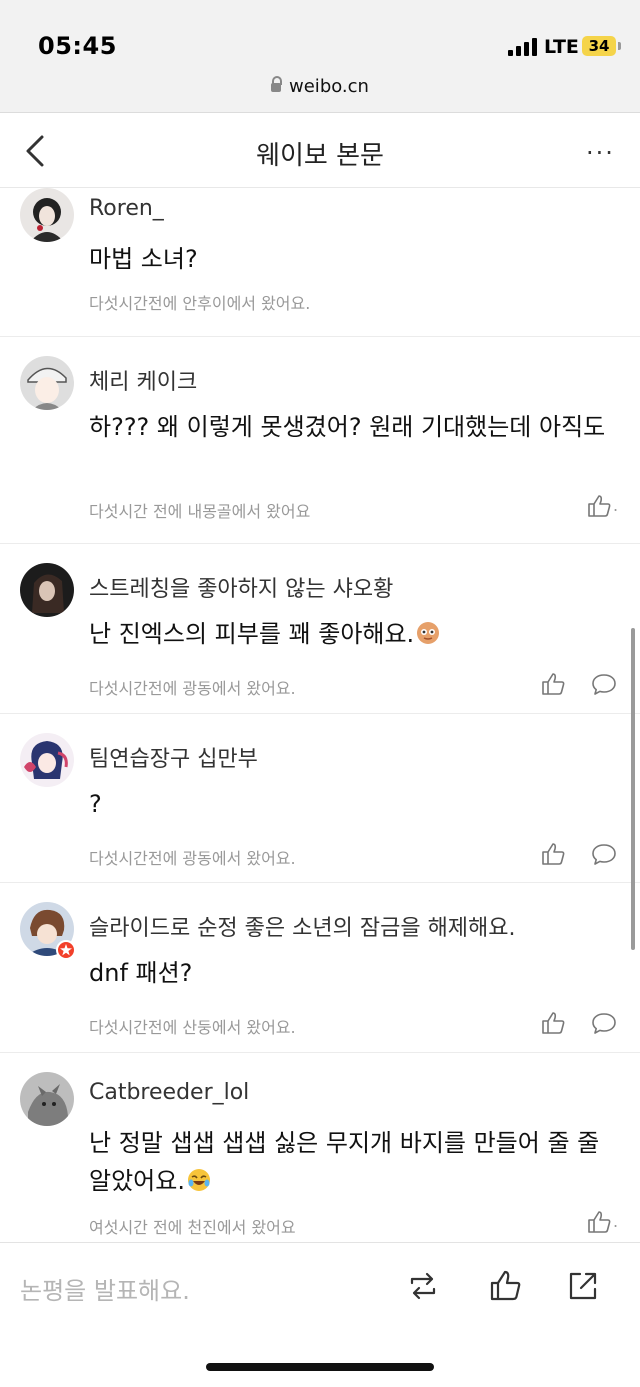 This screenshot has width=640, height=1387. What do you see at coordinates (347, 427) in the screenshot?
I see `comment-text: 하??? 왜 이렇게 못생겼어? 원래 기대했는데 아직도` at bounding box center [347, 427].